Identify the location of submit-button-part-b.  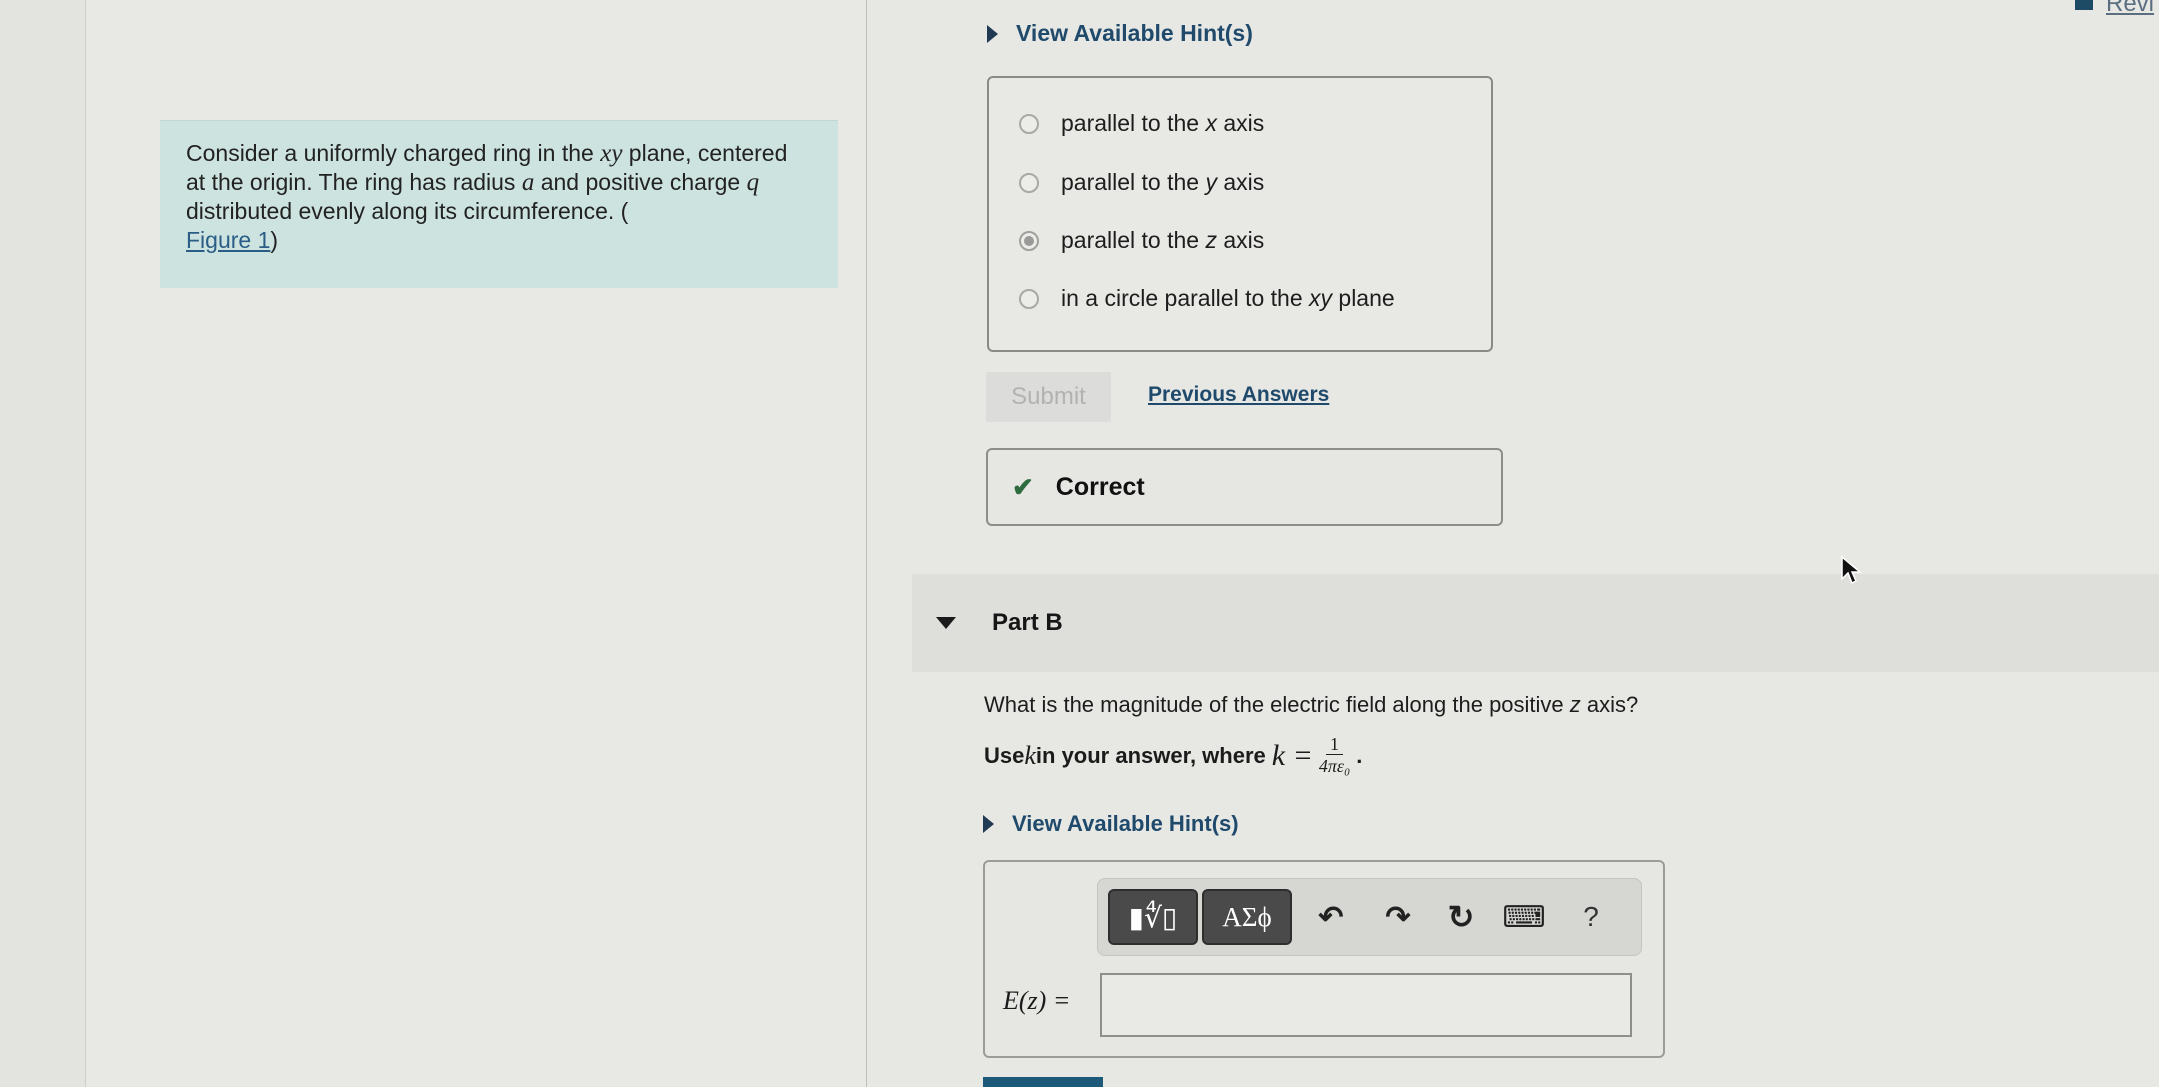
(1043, 1082).